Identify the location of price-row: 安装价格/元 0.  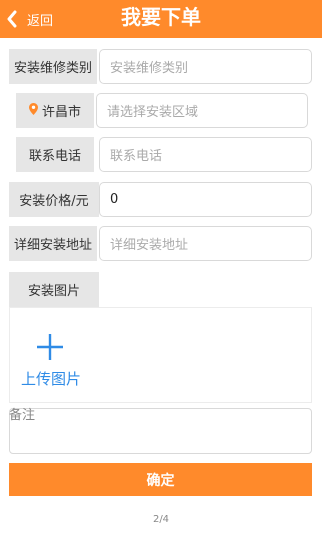
(160, 199).